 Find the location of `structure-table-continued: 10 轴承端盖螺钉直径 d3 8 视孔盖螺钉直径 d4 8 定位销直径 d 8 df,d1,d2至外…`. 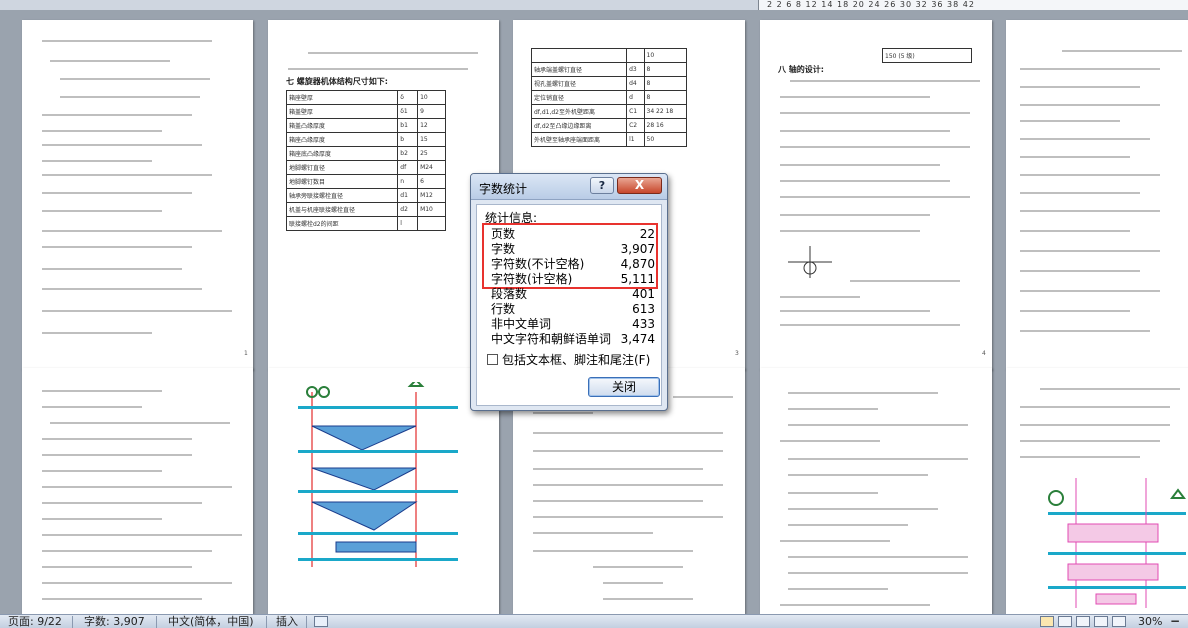

structure-table-continued: 10 轴承端盖螺钉直径 d3 8 视孔盖螺钉直径 d4 8 定位销直径 d 8 df,d1,d2至外… is located at coordinates (609, 97).